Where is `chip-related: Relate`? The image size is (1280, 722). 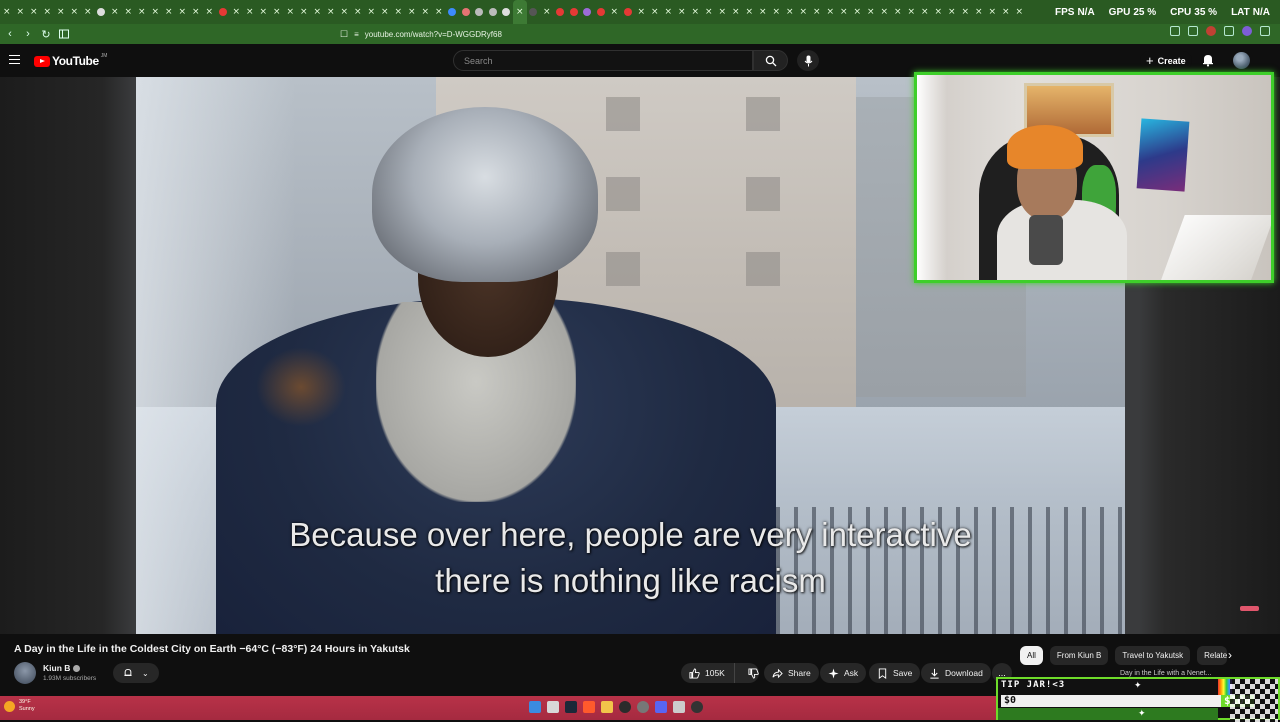
chip-related: Relate is located at coordinates (1212, 655).